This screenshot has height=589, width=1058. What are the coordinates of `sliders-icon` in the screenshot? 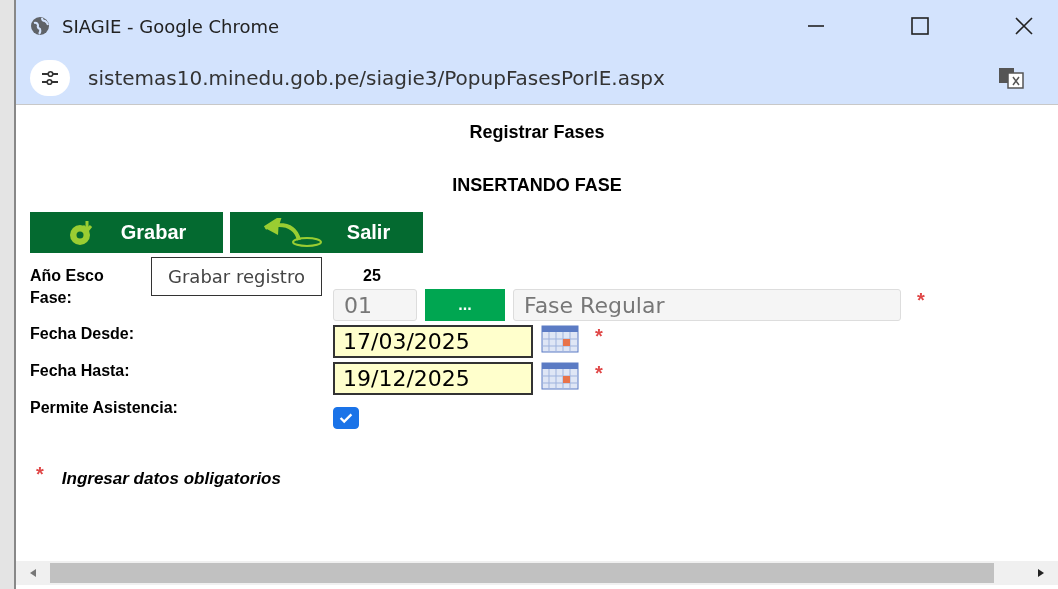 It's located at (50, 78).